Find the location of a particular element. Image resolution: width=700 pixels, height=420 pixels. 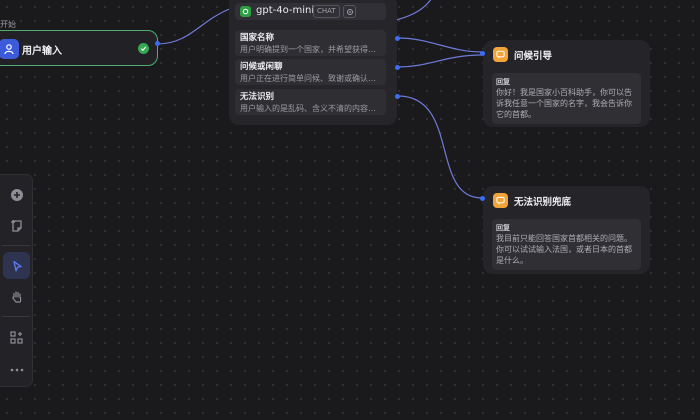

class-description: 用户输入的是乱码、含义不清的内容或其他 is located at coordinates (310, 108).